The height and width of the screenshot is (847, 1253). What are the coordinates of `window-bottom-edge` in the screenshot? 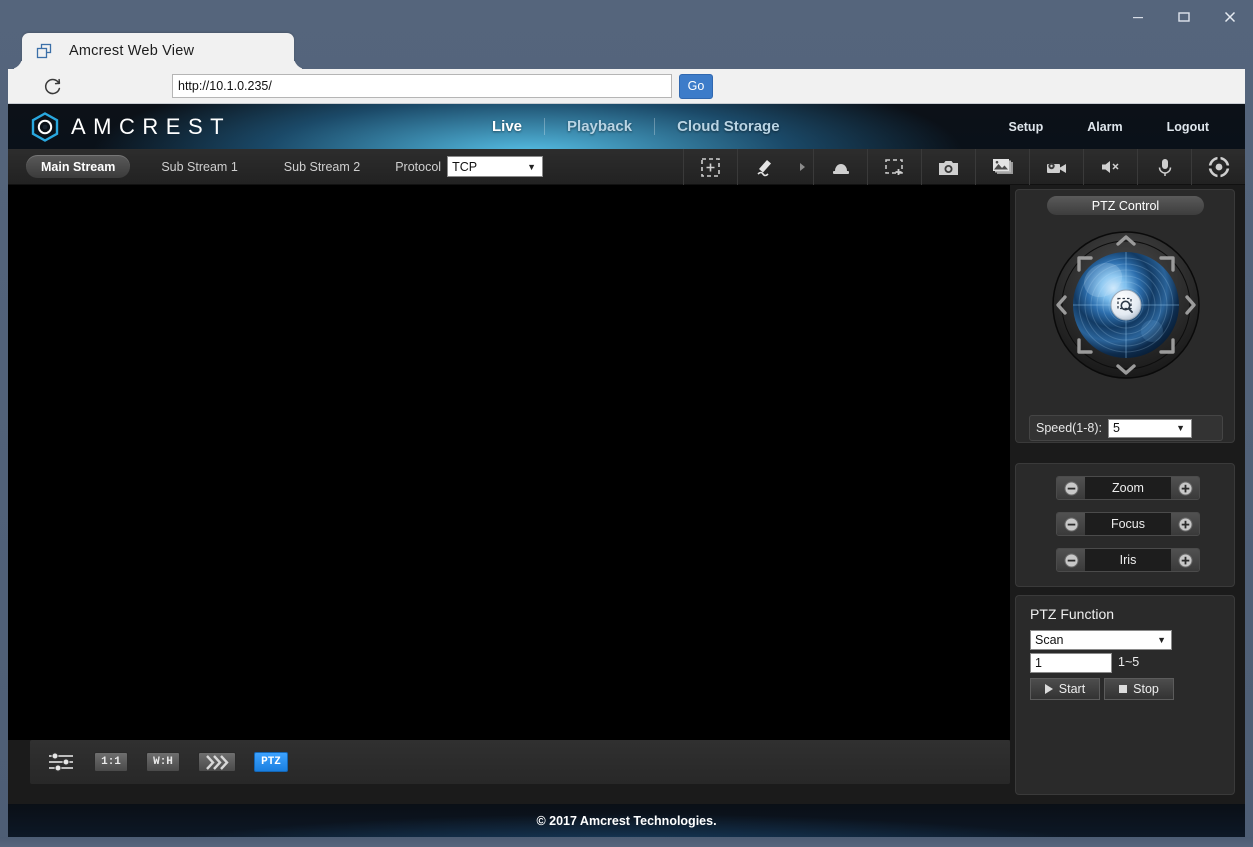 It's located at (626, 842).